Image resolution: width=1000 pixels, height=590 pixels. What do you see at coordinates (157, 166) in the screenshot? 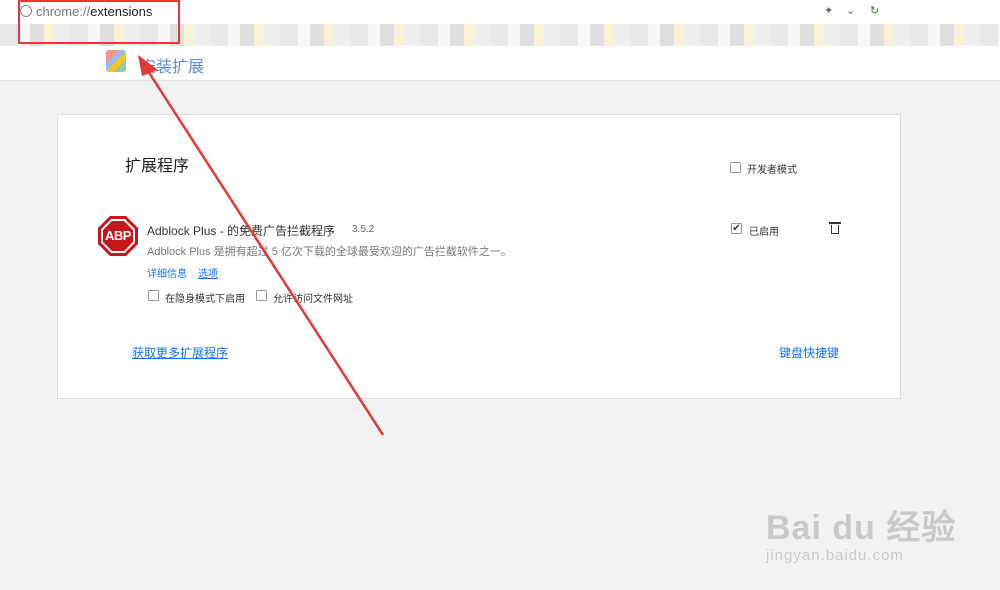
I see `page-title: 扩展程序` at bounding box center [157, 166].